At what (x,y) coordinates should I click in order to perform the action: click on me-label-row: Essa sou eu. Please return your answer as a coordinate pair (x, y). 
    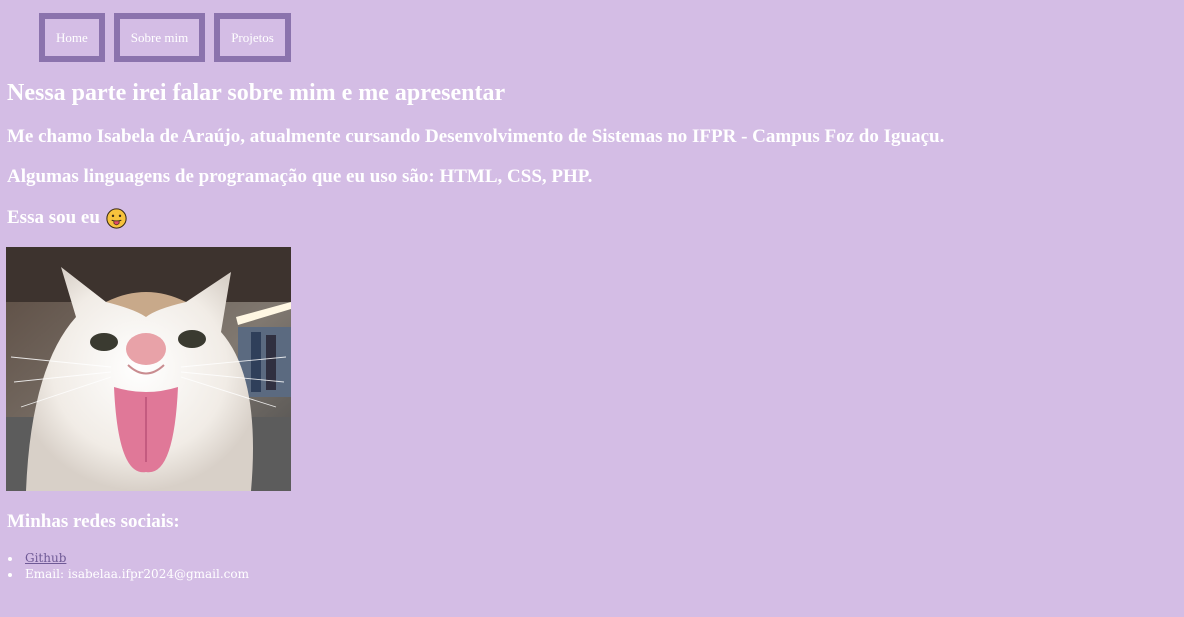
    Looking at the image, I should click on (67, 218).